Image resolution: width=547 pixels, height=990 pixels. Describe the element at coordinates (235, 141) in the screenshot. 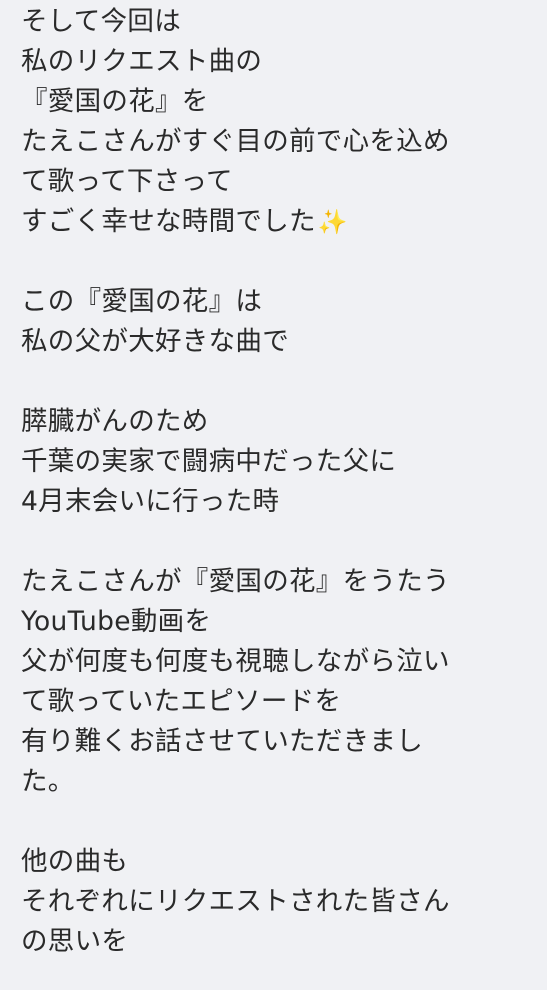

I see `text-line: たえこさんがすぐ目の前で心を込め` at that location.